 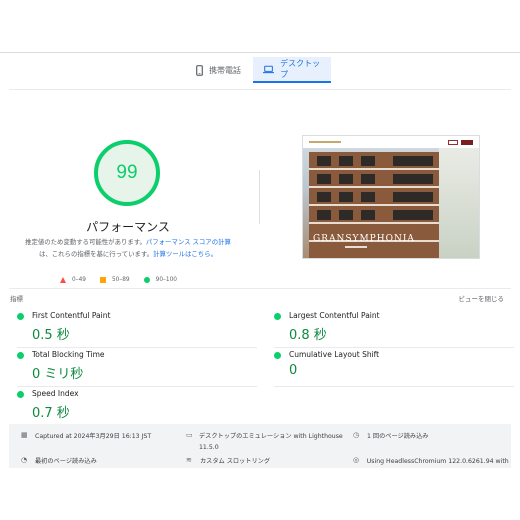 What do you see at coordinates (128, 227) in the screenshot?
I see `performance-title: パフォーマンス` at bounding box center [128, 227].